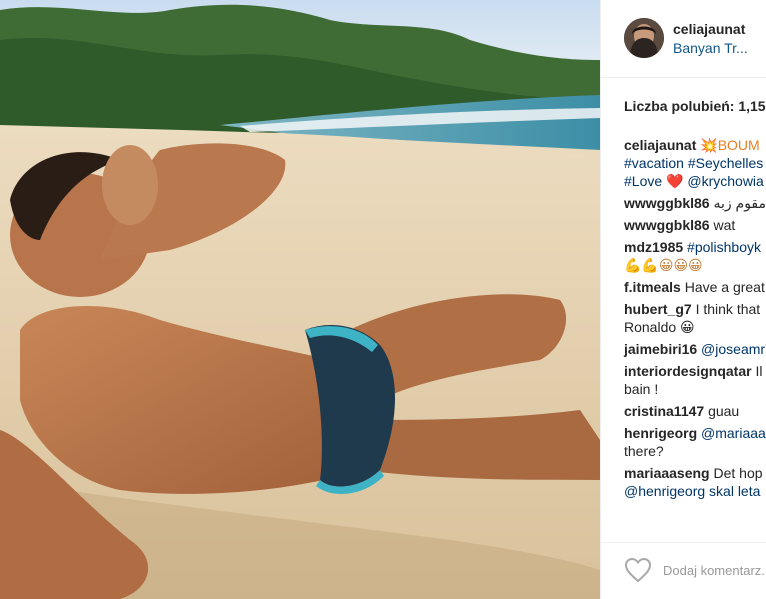  Describe the element at coordinates (728, 309) in the screenshot. I see `comment-text: I think that` at that location.